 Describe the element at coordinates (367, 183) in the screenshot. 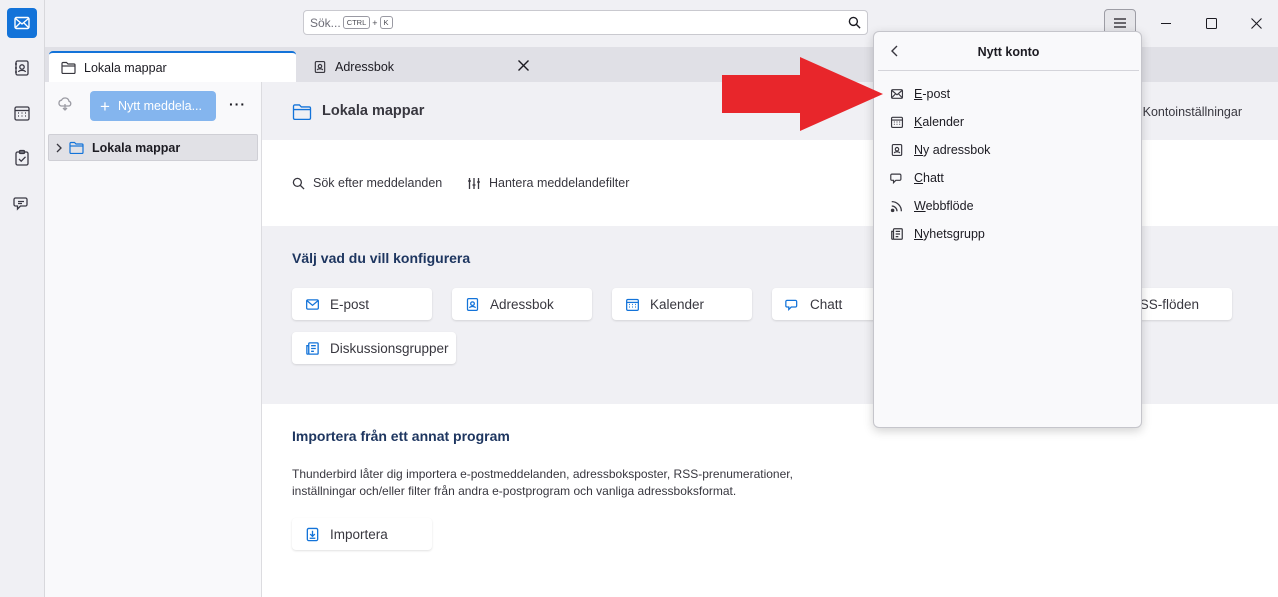

I see `search-messages-link: Sök efter meddelanden` at that location.